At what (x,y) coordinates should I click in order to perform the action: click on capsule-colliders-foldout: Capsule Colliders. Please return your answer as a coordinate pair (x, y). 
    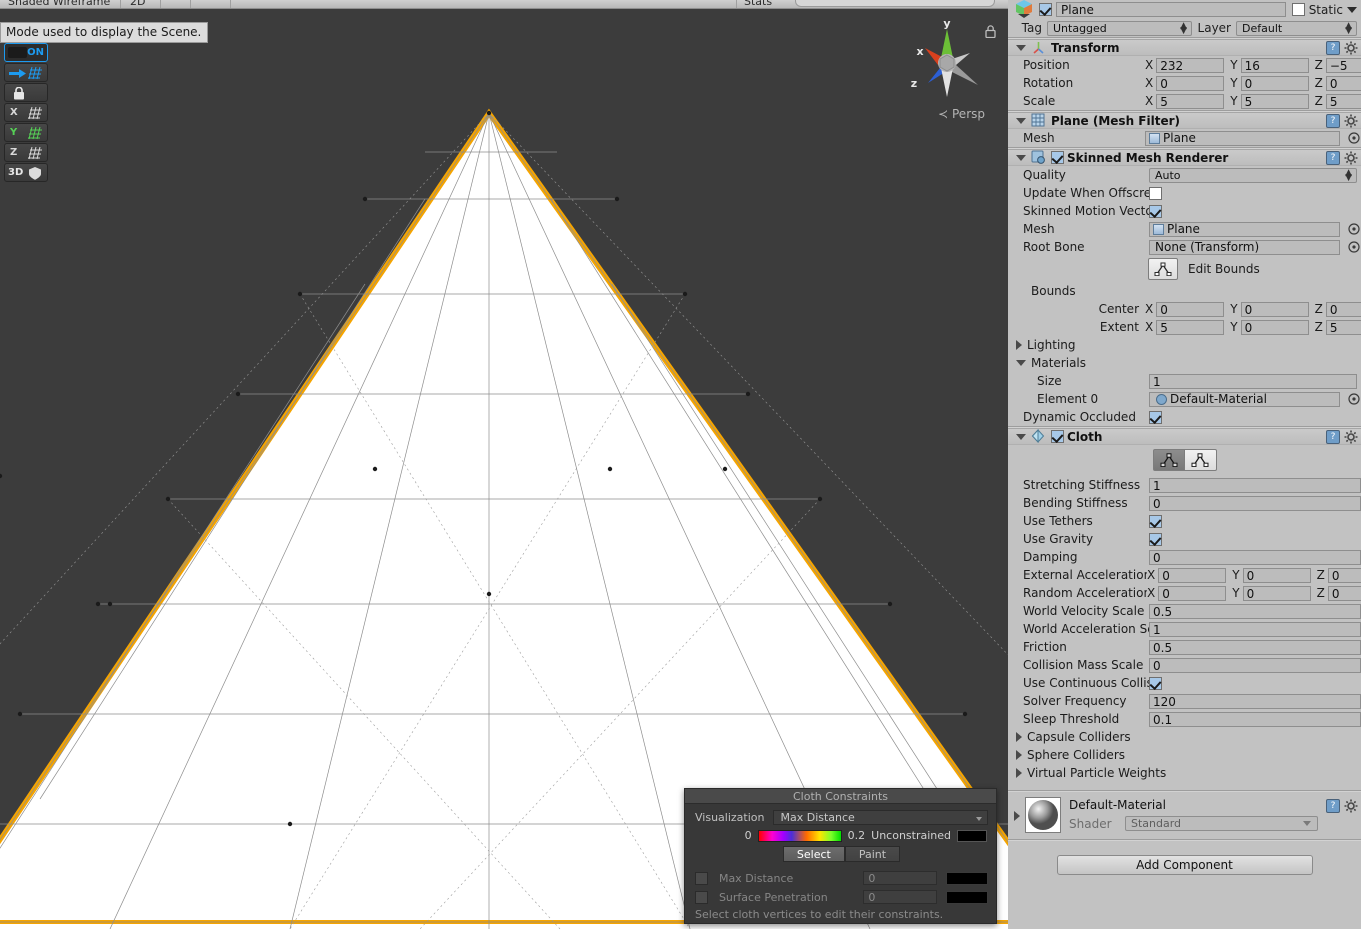
    Looking at the image, I should click on (1184, 737).